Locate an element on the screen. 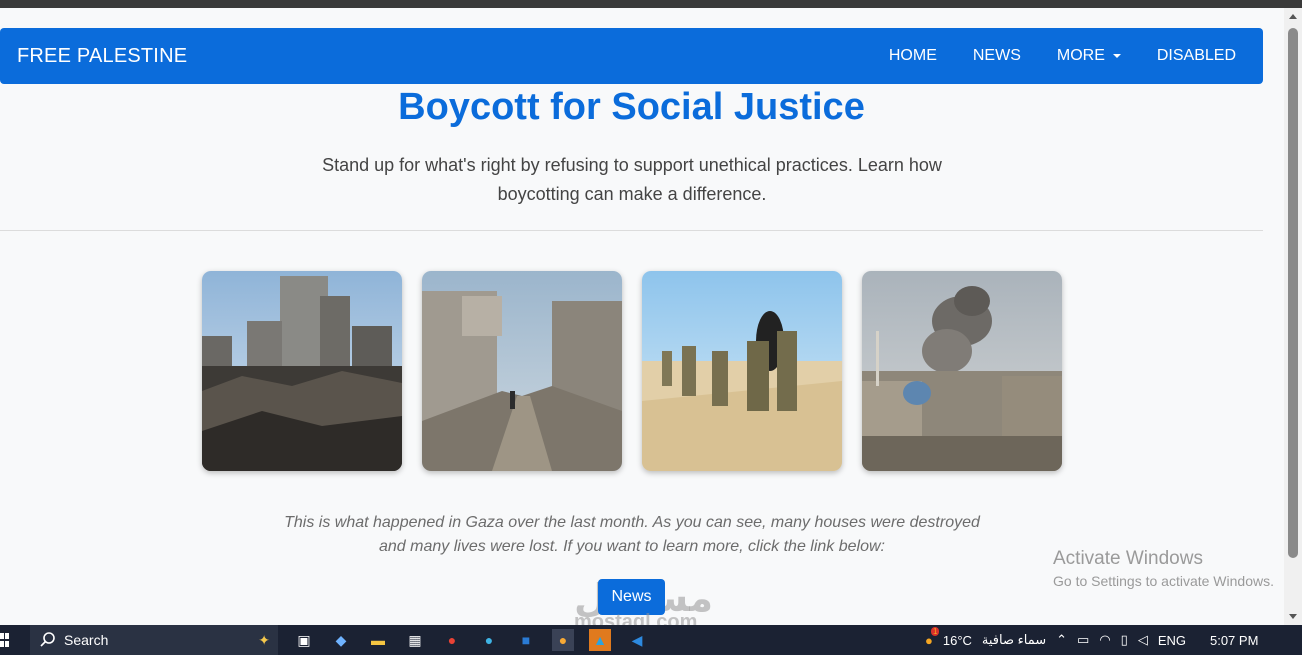  nav-dropdown-more: MORE is located at coordinates (1089, 56).